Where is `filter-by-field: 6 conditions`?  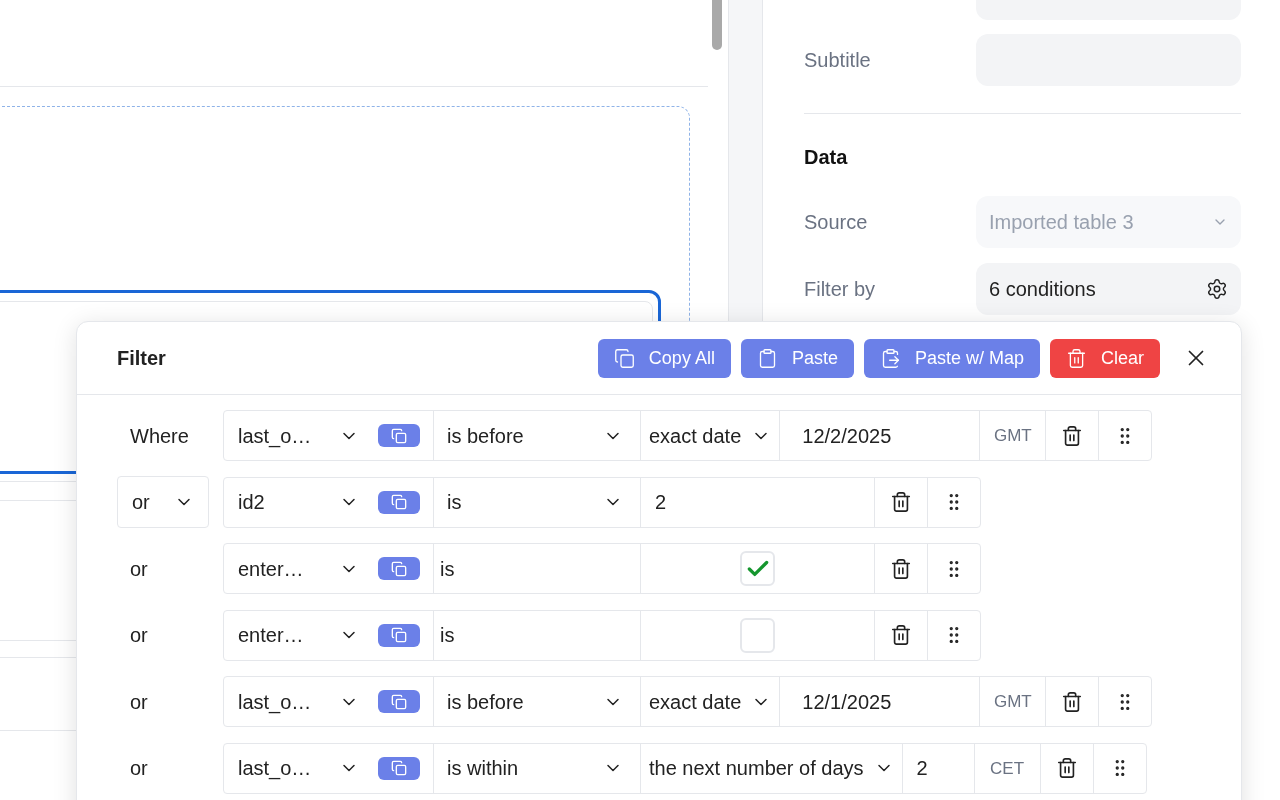 filter-by-field: 6 conditions is located at coordinates (1108, 289).